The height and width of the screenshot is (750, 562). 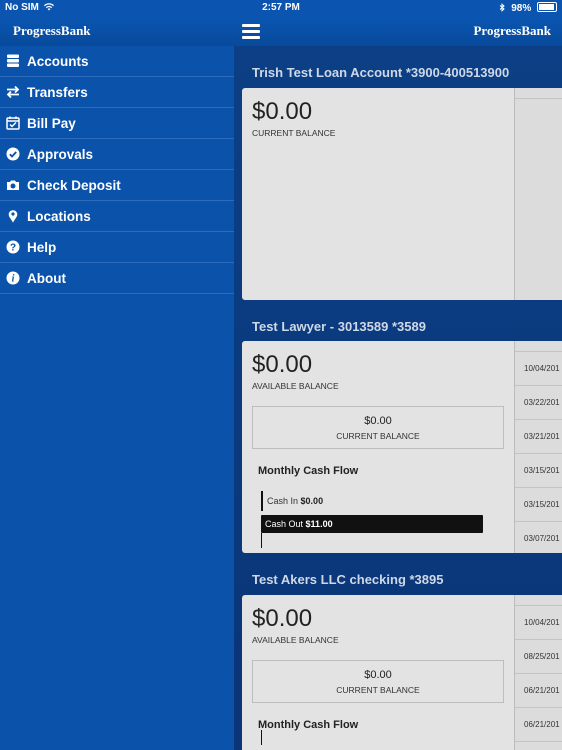 What do you see at coordinates (339, 326) in the screenshot?
I see `account-title: Test Lawyer - 3013589 *3589` at bounding box center [339, 326].